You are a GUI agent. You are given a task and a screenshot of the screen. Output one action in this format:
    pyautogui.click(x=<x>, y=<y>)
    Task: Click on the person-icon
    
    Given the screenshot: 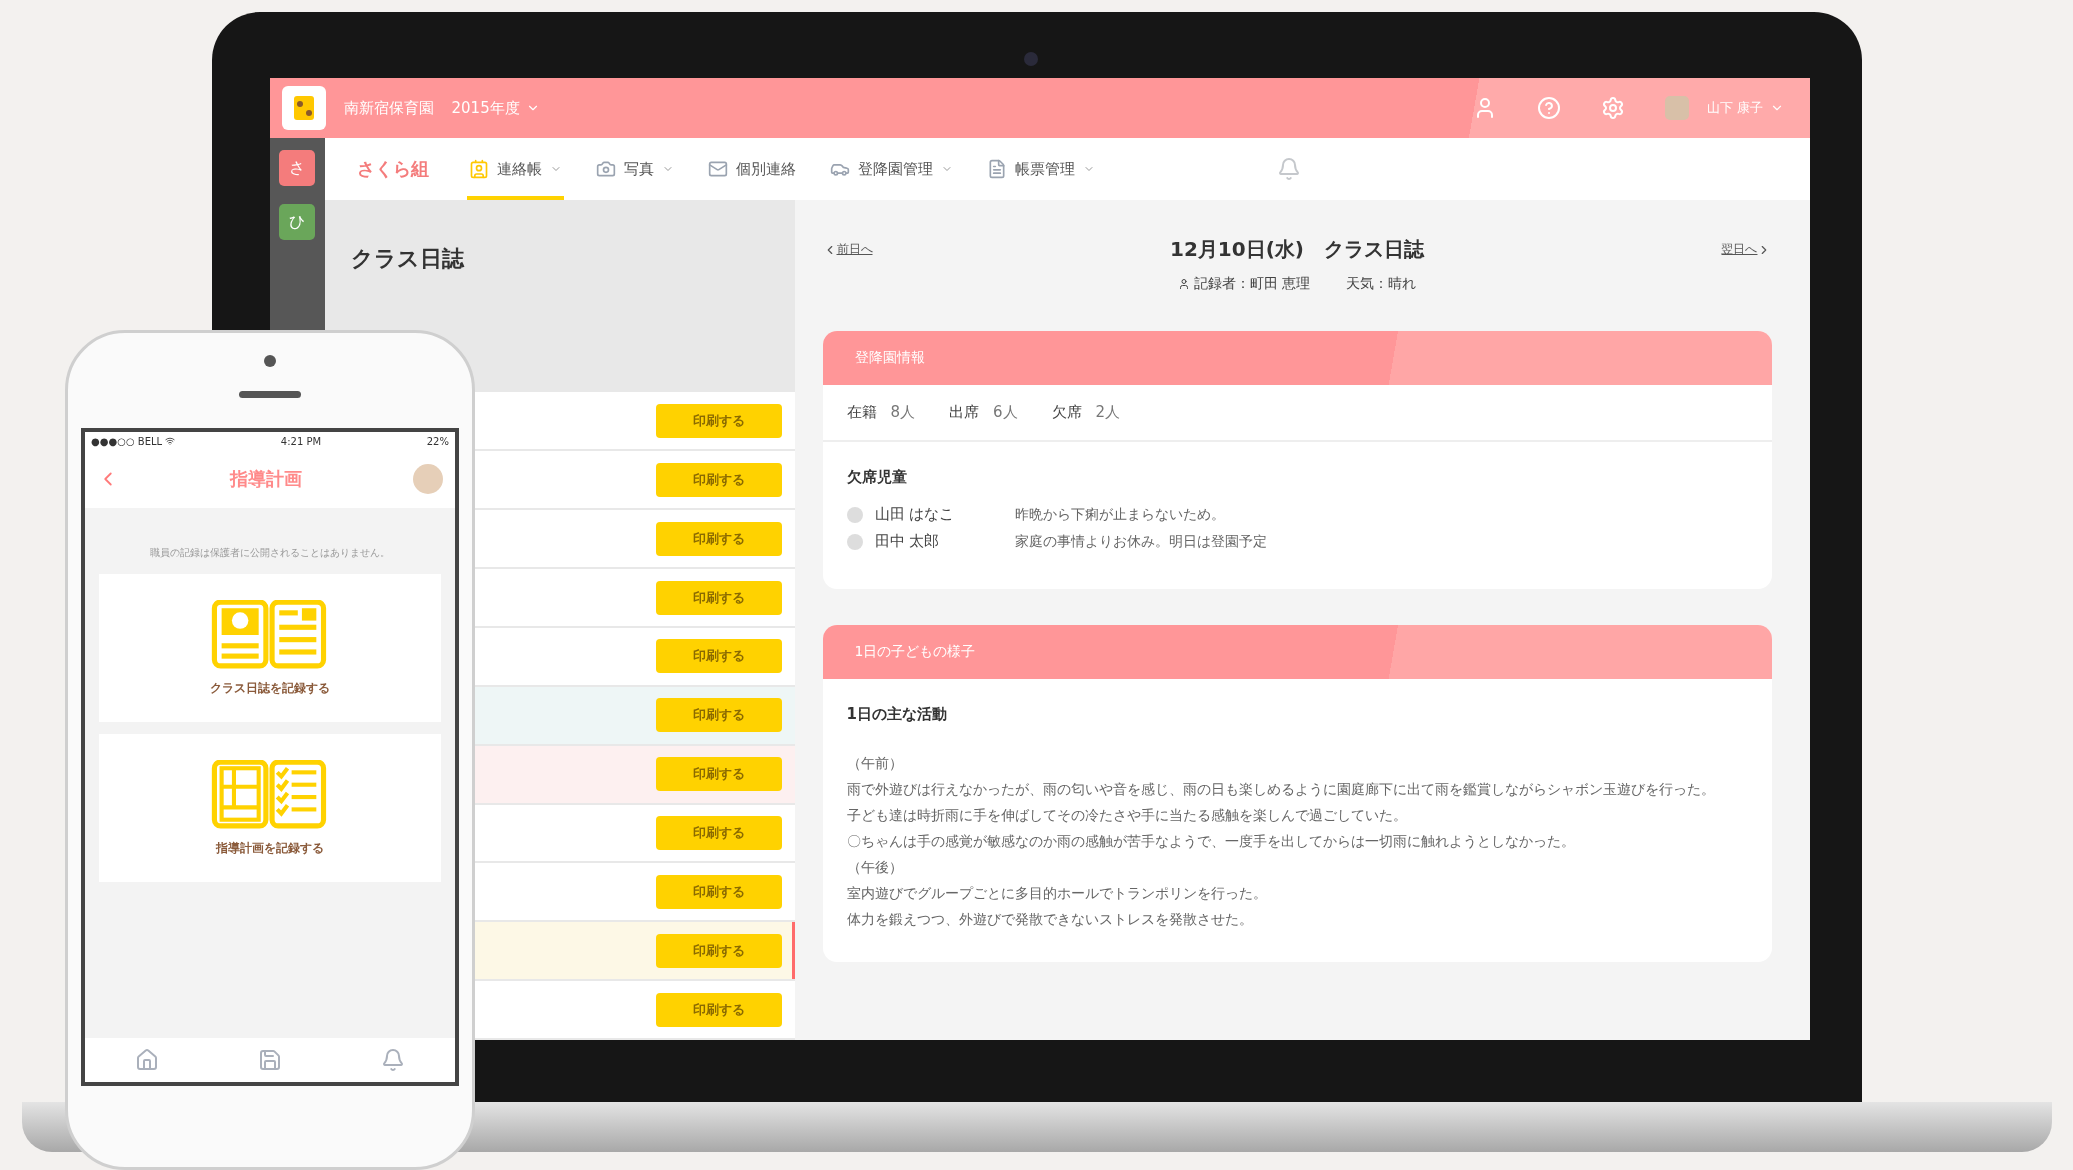 What is the action you would take?
    pyautogui.click(x=1183, y=284)
    